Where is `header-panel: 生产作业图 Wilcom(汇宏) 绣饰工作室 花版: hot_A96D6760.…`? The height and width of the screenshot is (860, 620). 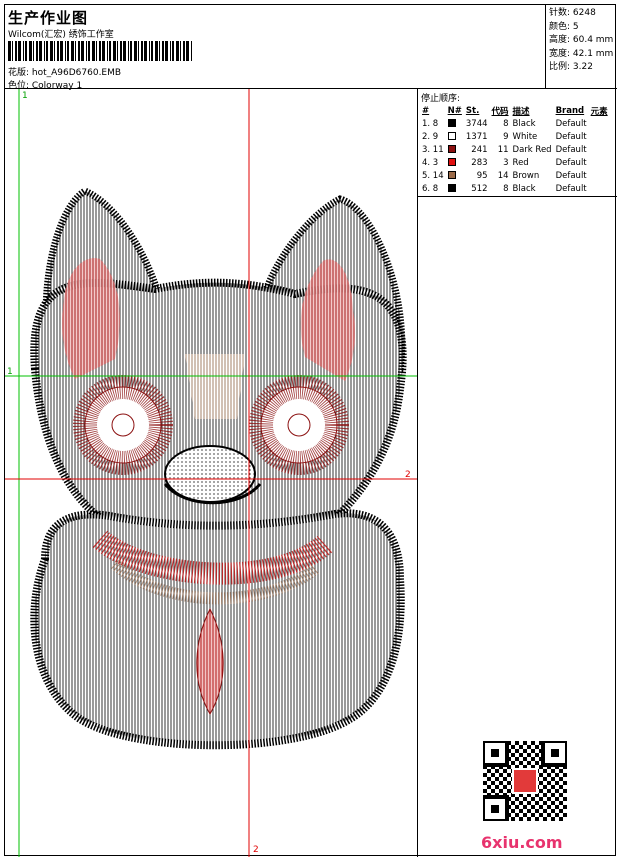 header-panel: 生产作业图 Wilcom(汇宏) 绣饰工作室 花版: hot_A96D6760.… is located at coordinates (275, 48).